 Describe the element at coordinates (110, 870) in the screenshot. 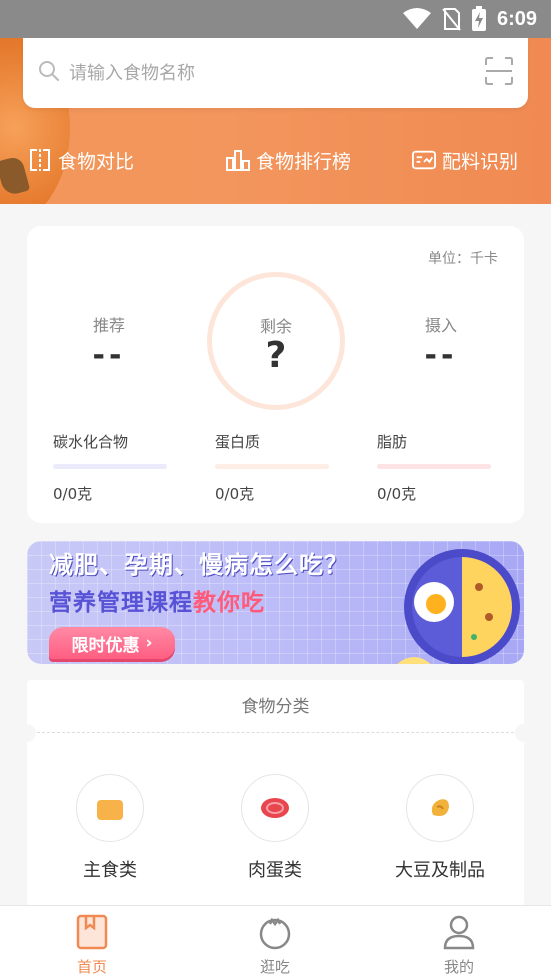

I see `category-label: 主食类` at that location.